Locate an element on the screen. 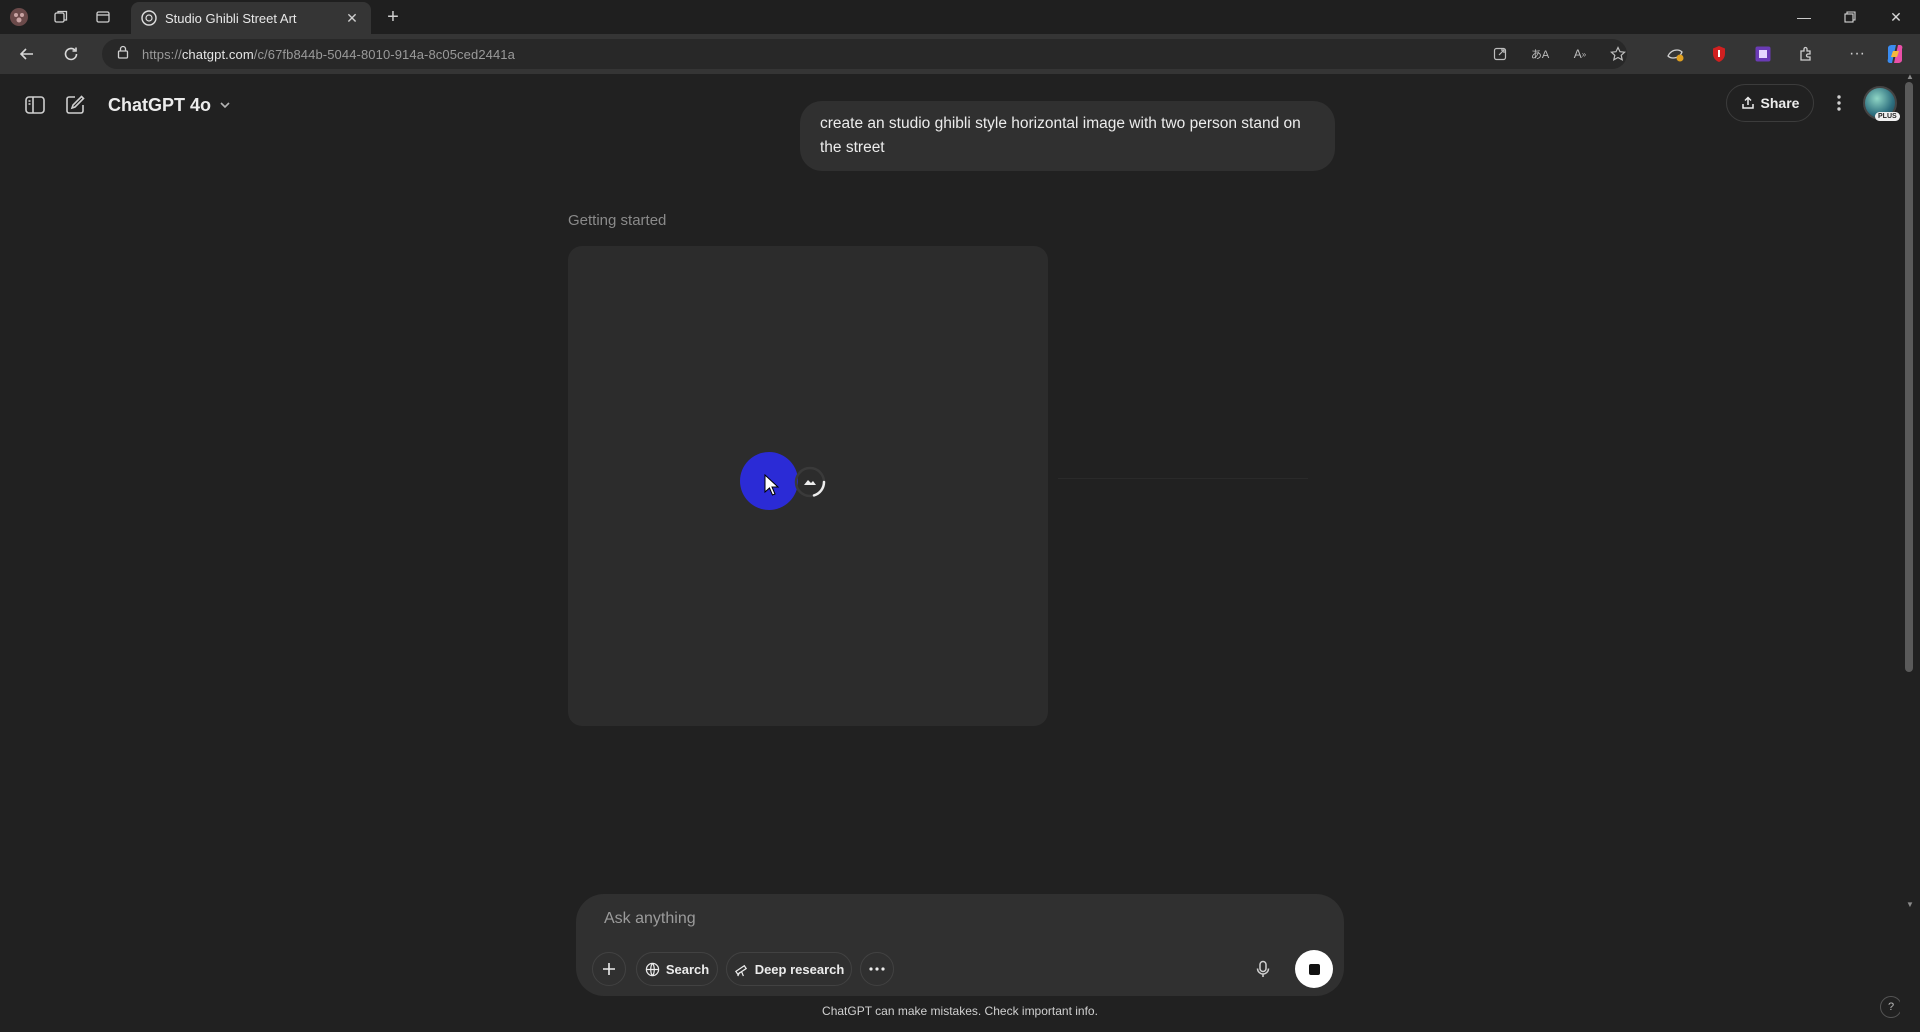 This screenshot has height=1032, width=1920. image-generation-status: Getting started is located at coordinates (617, 220).